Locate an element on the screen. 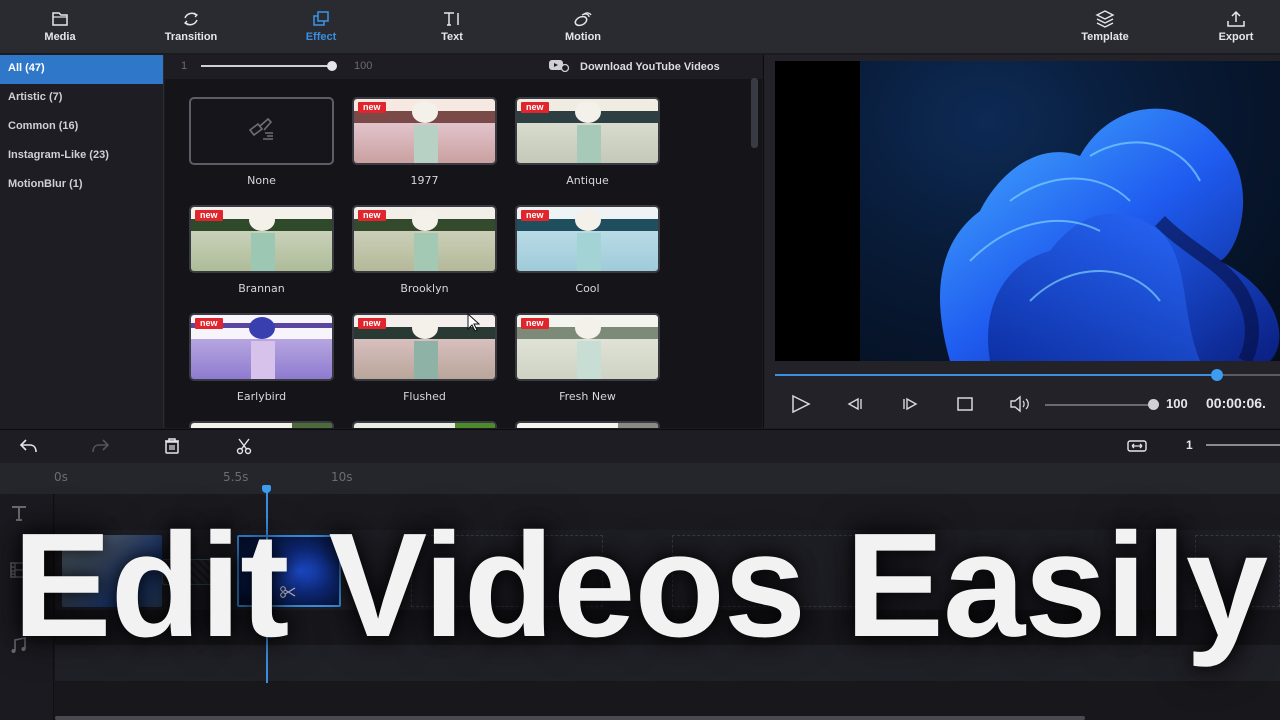  audio-track is located at coordinates (667, 663).